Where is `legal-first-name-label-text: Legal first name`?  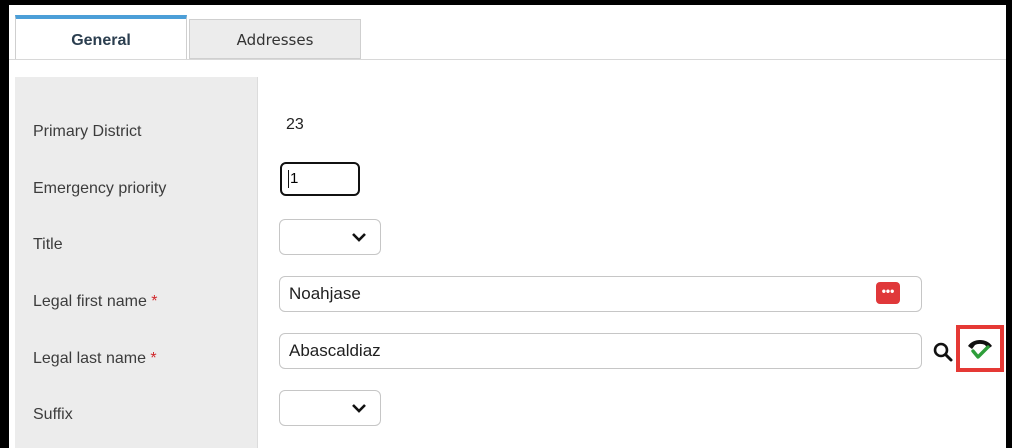
legal-first-name-label-text: Legal first name is located at coordinates (90, 301).